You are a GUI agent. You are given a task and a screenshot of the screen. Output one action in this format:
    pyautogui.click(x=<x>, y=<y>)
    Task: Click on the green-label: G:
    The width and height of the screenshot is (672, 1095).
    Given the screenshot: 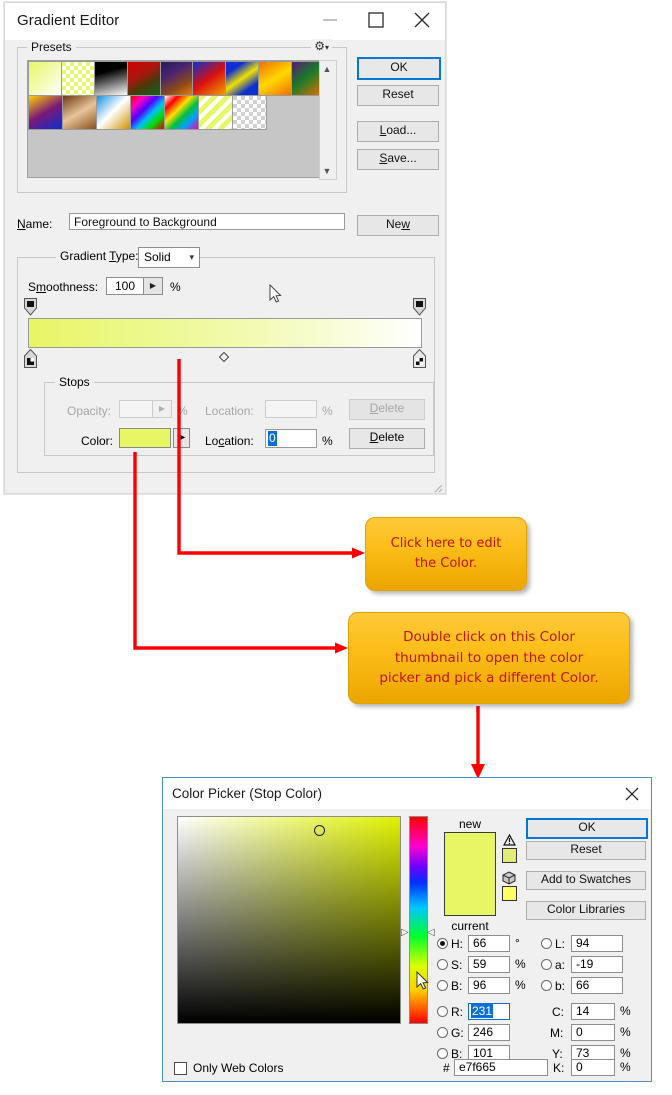 What is the action you would take?
    pyautogui.click(x=457, y=1033)
    